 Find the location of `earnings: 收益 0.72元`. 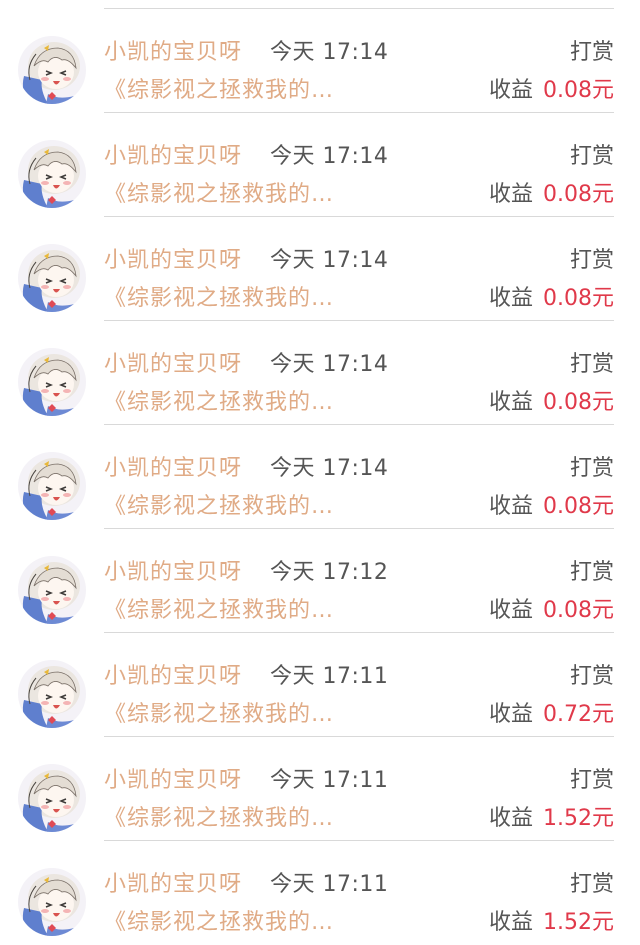

earnings: 收益 0.72元 is located at coordinates (551, 712).